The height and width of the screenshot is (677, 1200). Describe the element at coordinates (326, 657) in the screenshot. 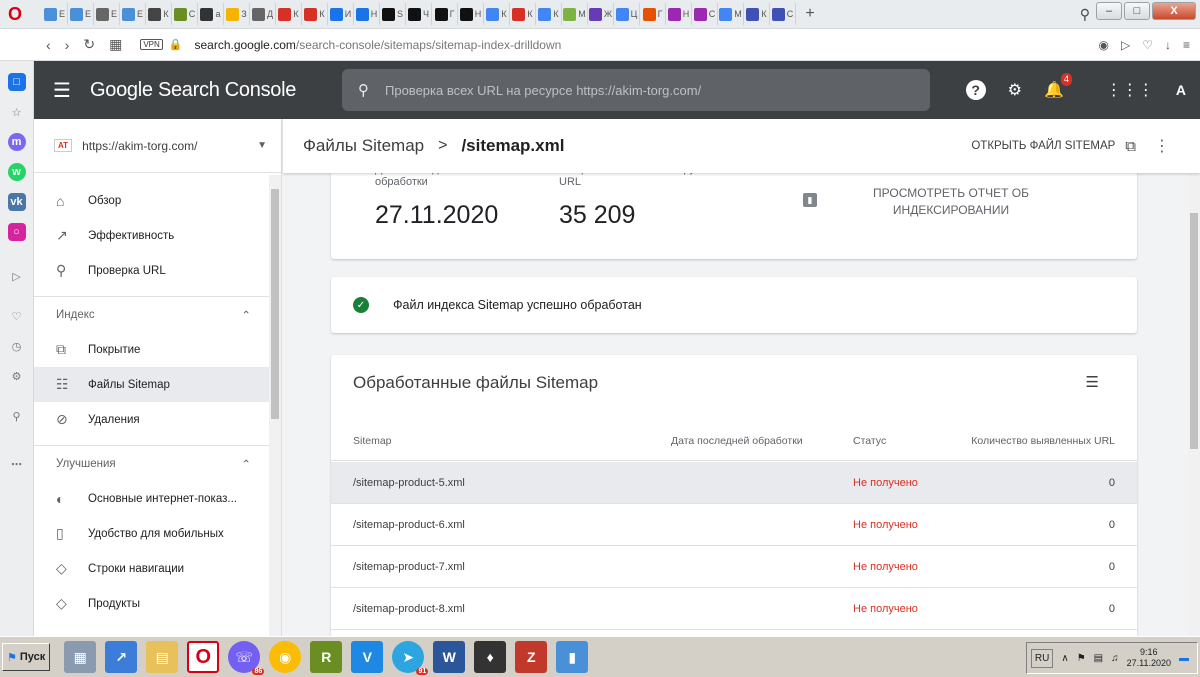

I see `app-icon: R` at that location.